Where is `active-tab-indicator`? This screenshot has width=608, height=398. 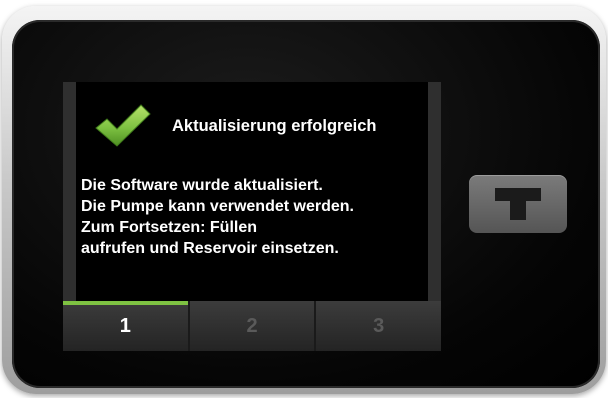 active-tab-indicator is located at coordinates (125, 303).